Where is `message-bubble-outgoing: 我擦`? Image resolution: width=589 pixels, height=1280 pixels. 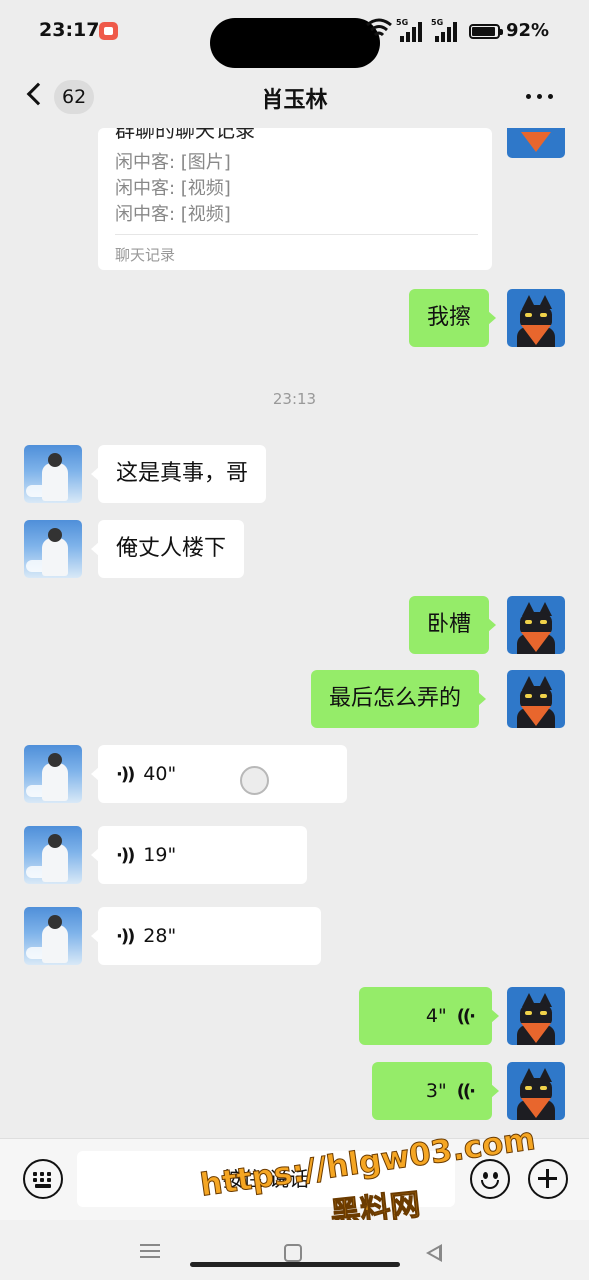 message-bubble-outgoing: 我擦 is located at coordinates (453, 318).